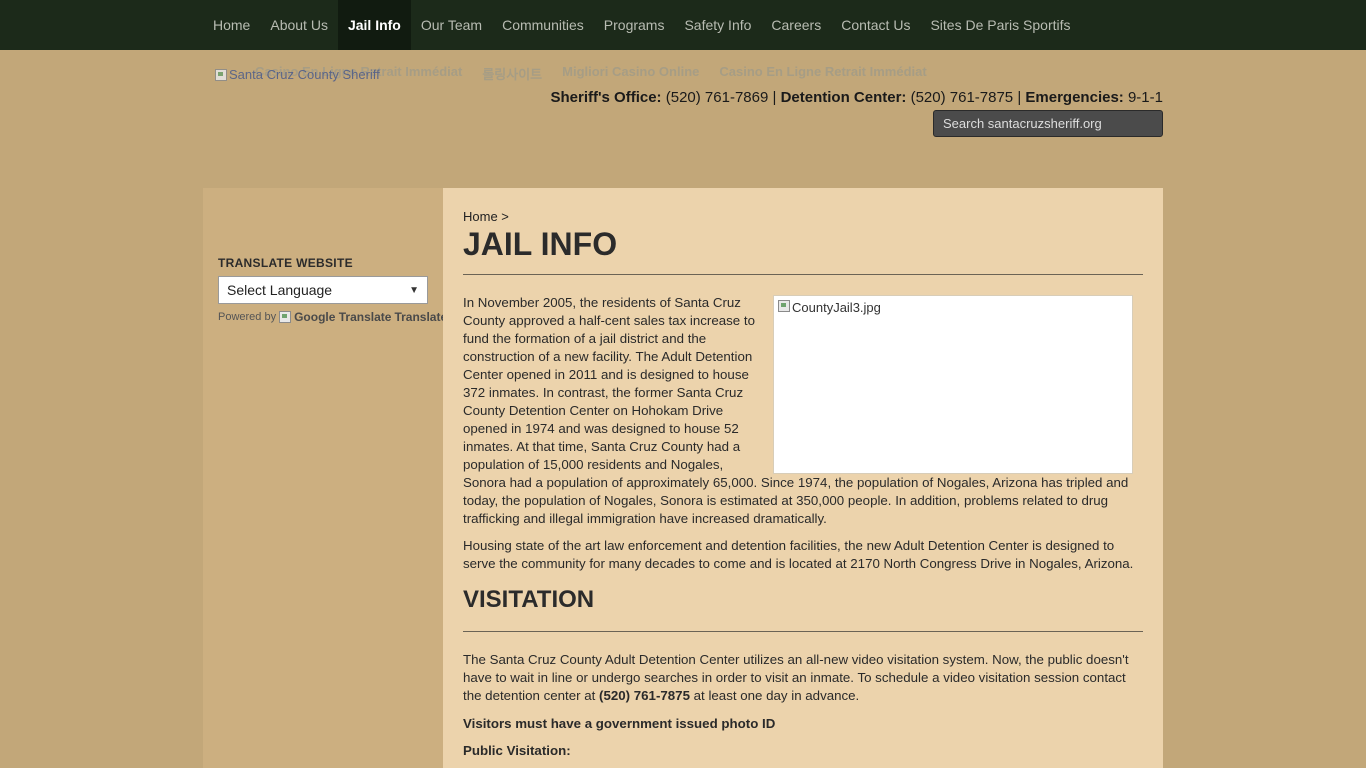 The width and height of the screenshot is (1366, 768). Describe the element at coordinates (540, 244) in the screenshot. I see `page-title: JAIL INFO` at that location.